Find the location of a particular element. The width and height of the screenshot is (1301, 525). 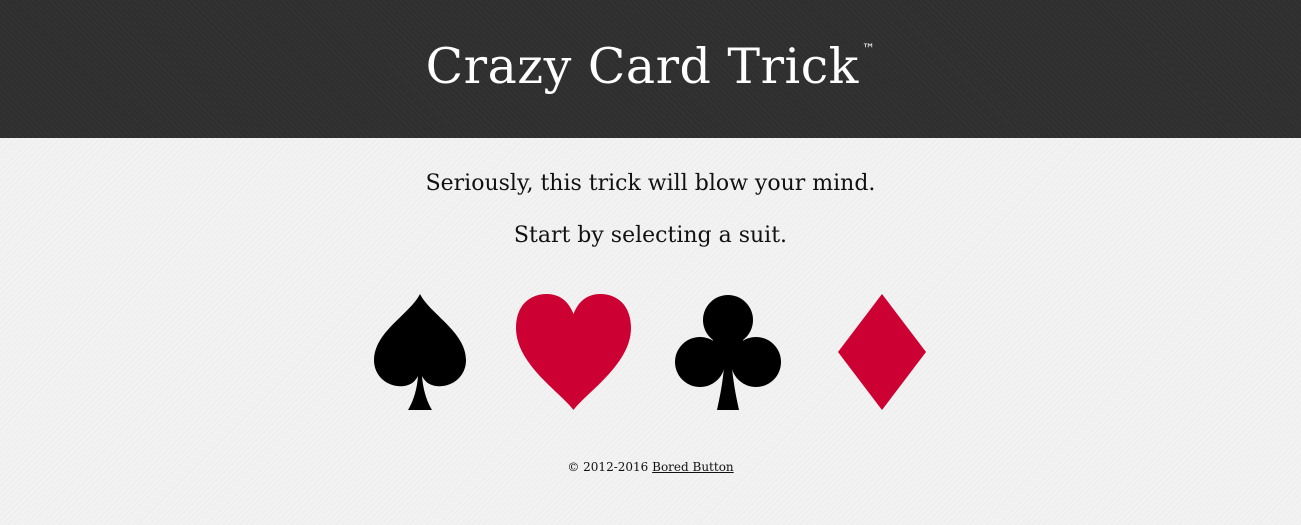

diamond-icon is located at coordinates (882, 352).